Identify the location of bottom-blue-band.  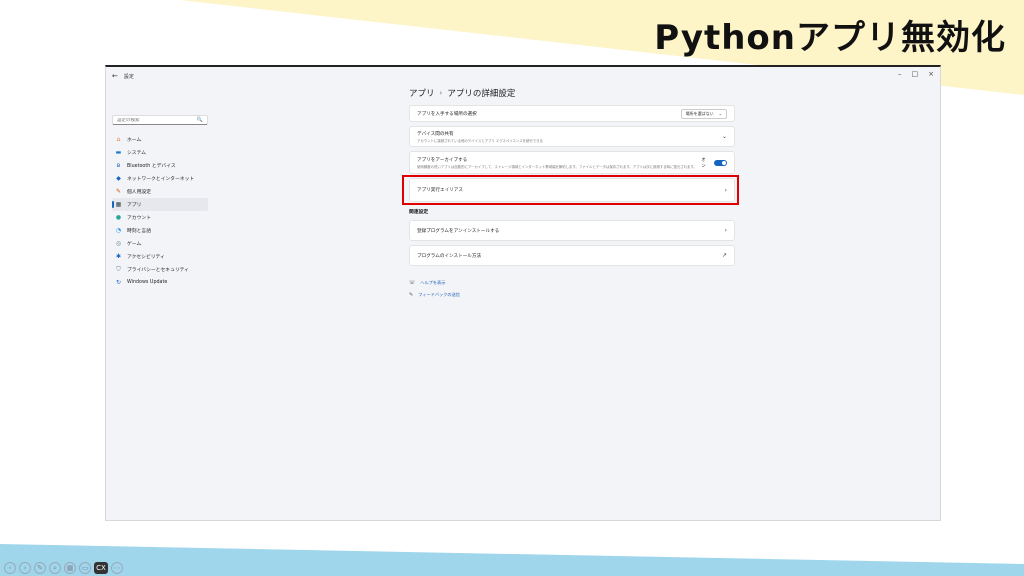
(512, 560).